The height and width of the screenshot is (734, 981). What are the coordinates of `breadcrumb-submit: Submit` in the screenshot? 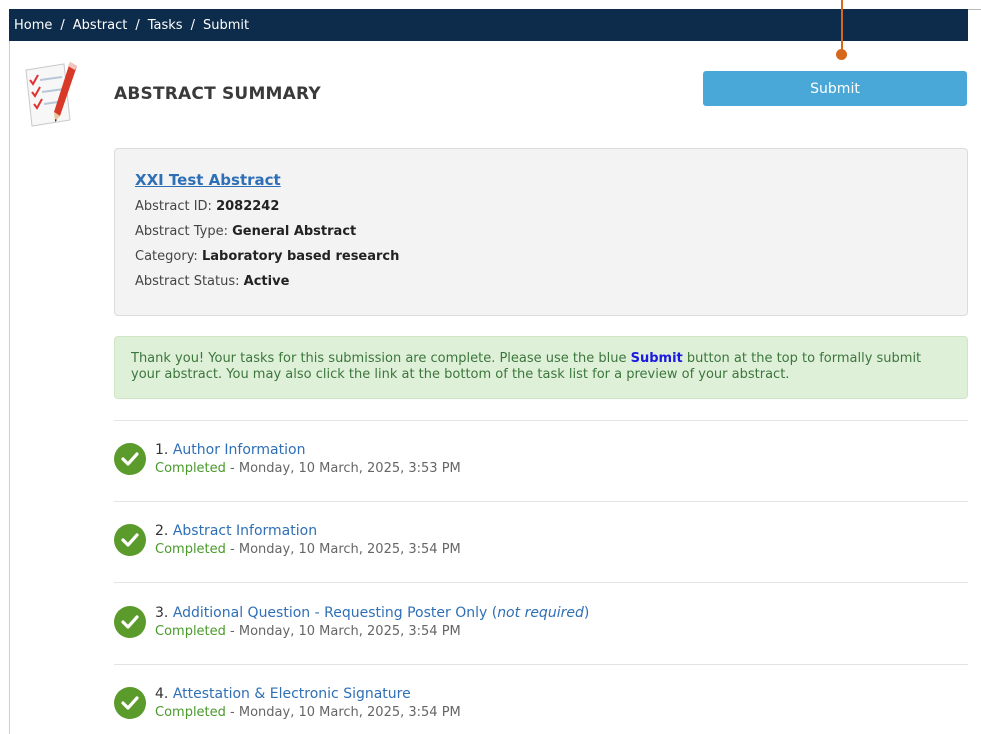 It's located at (226, 25).